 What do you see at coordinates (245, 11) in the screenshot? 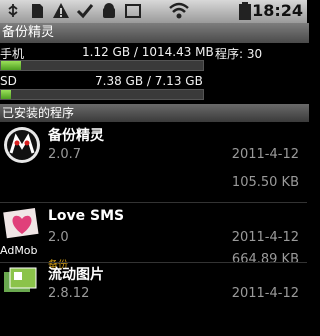
I see `battery-icon` at bounding box center [245, 11].